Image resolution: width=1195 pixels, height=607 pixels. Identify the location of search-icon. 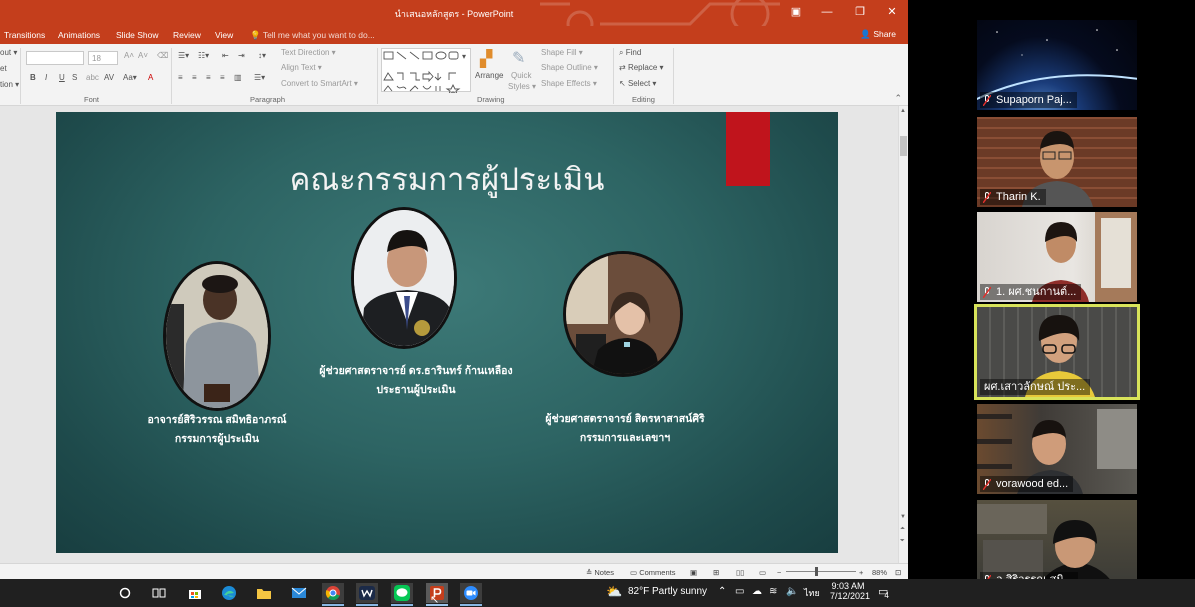
(125, 593).